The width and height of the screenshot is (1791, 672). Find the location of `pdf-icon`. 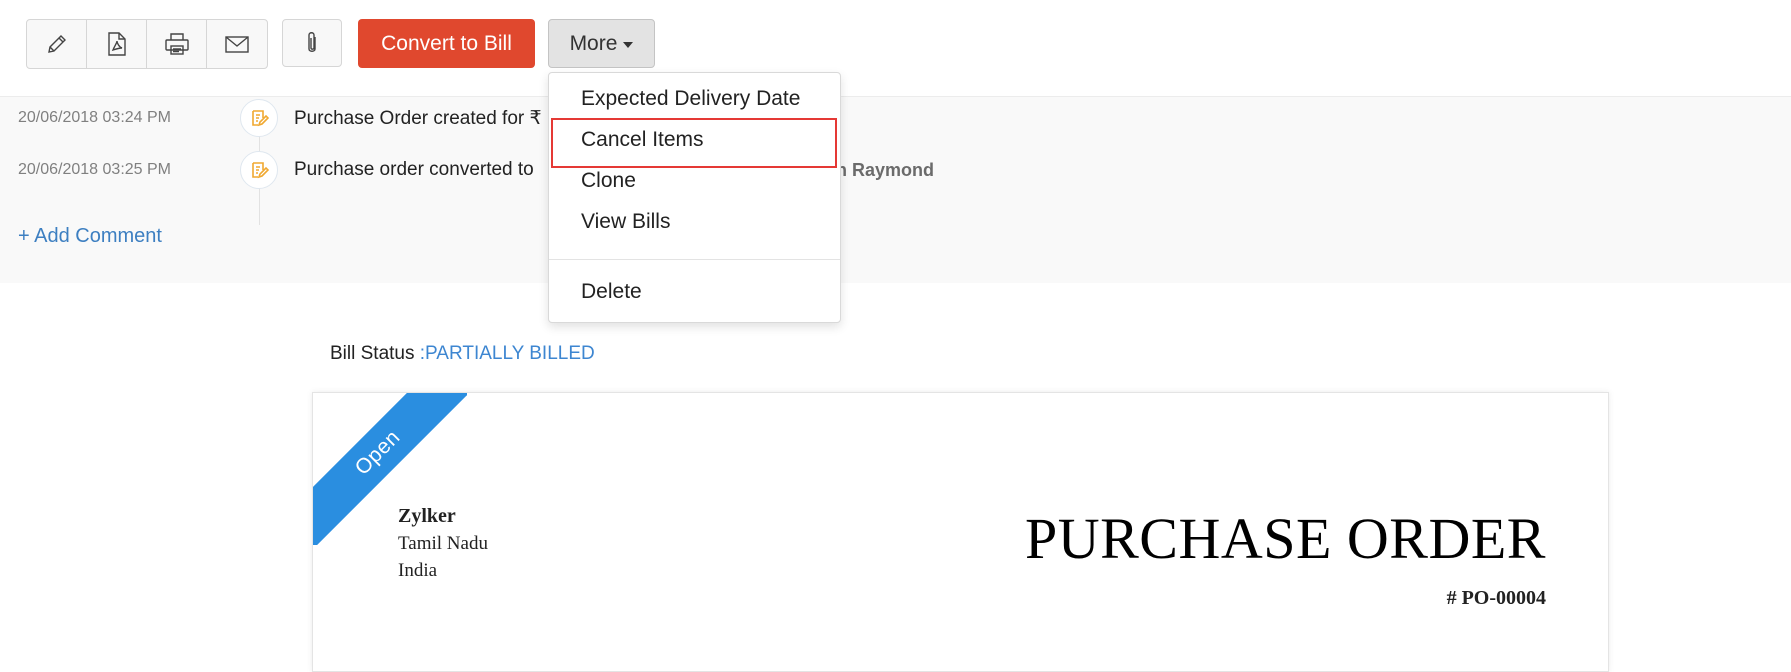

pdf-icon is located at coordinates (117, 44).